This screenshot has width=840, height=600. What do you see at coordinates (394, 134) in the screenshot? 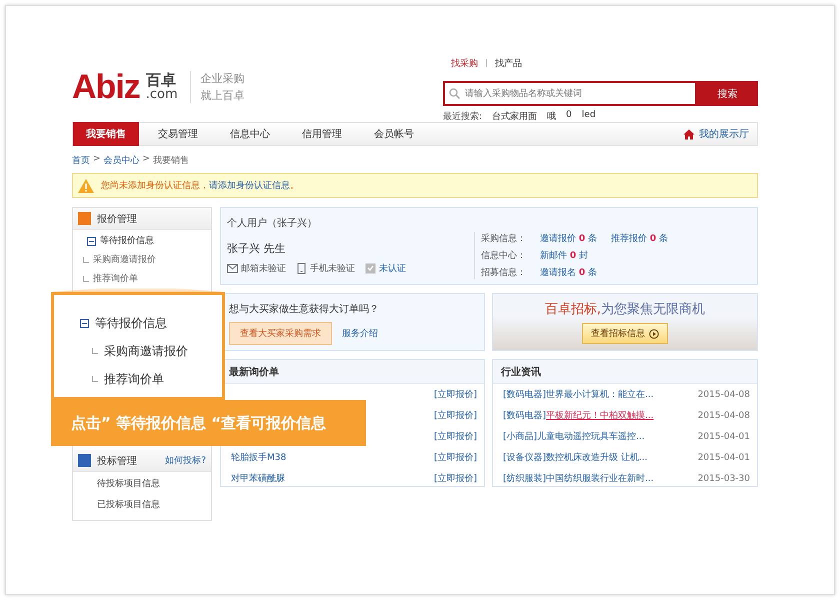
I see `nav-tab: 会员帐号` at bounding box center [394, 134].